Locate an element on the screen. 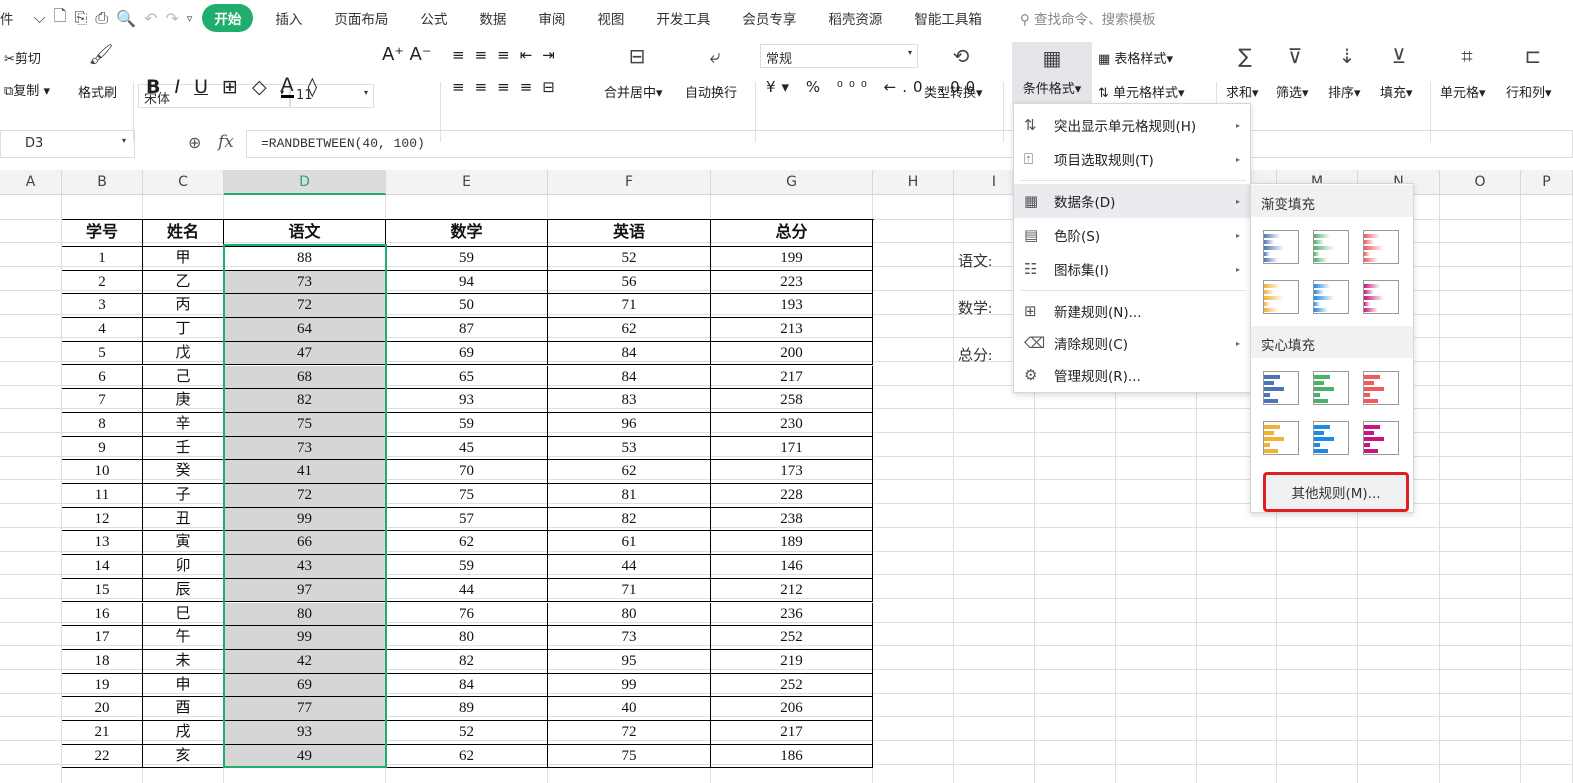  column-header-D: D is located at coordinates (305, 182).